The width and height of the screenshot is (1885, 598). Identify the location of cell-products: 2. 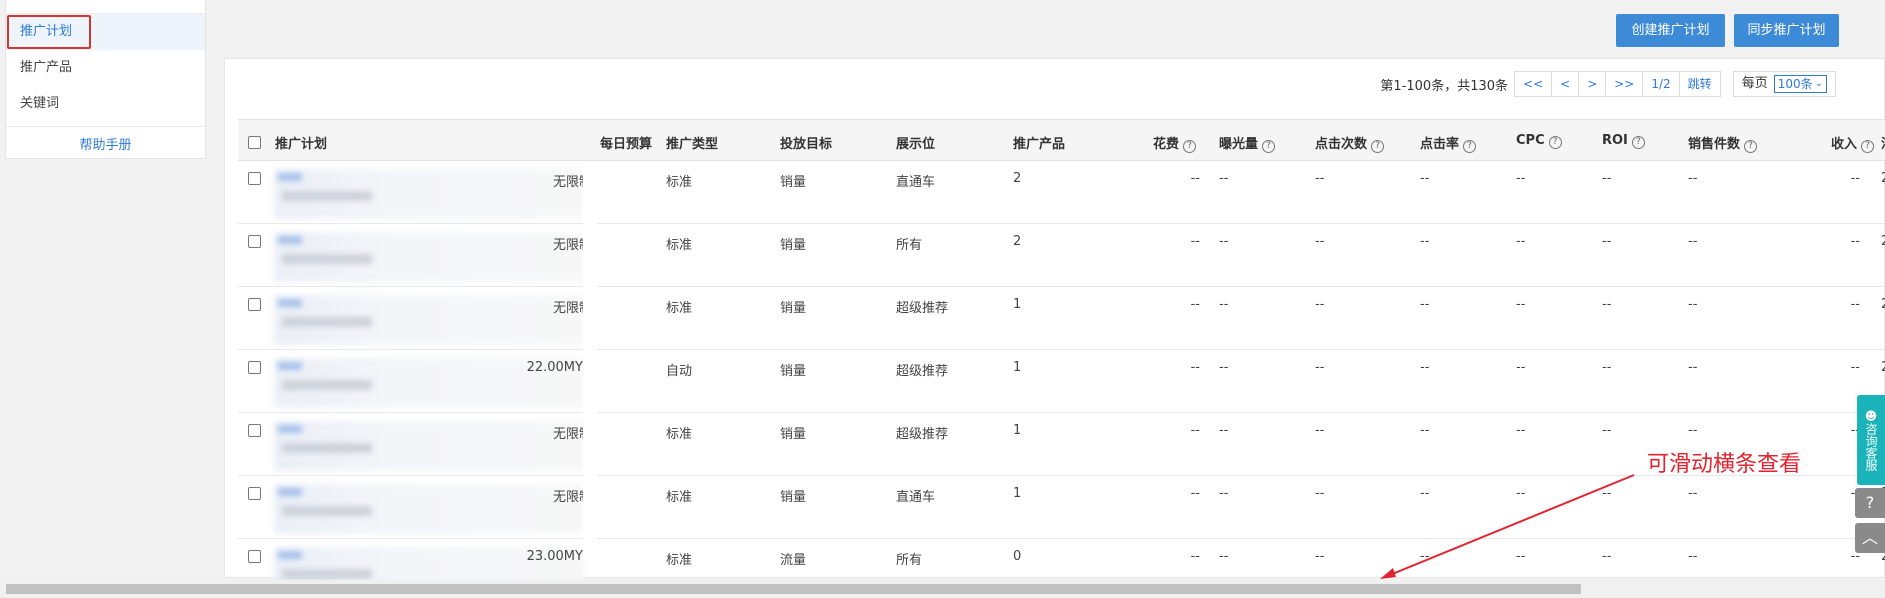
(1017, 241).